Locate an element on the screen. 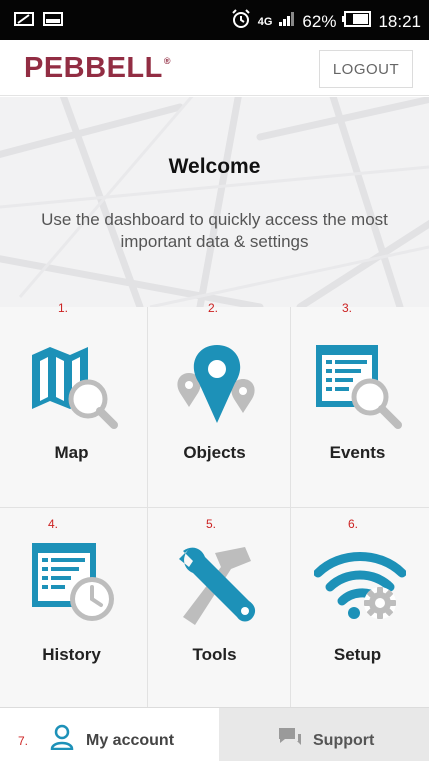  status-bar: 4G 62% 18:21 is located at coordinates (214, 20).